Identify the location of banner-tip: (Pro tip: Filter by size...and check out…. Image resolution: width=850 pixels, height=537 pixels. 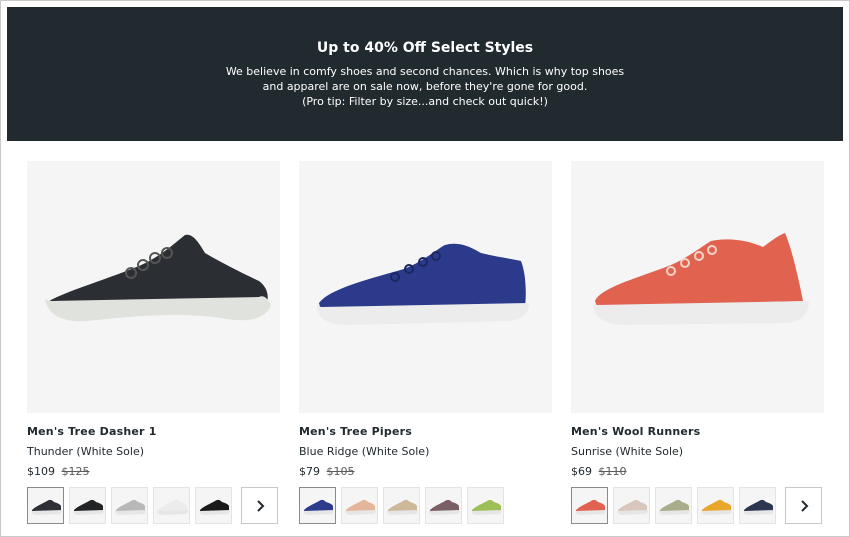
(425, 101).